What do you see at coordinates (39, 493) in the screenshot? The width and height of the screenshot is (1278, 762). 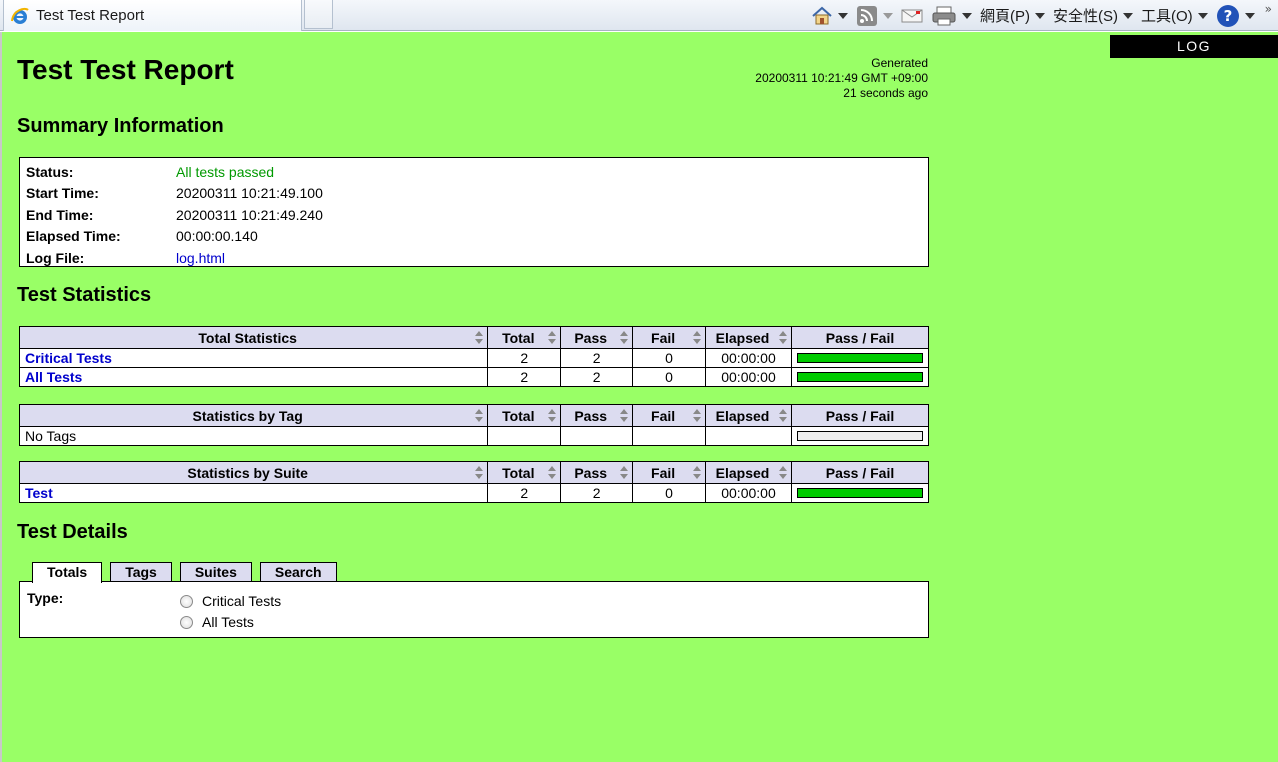 I see `suite-test-link: Test` at bounding box center [39, 493].